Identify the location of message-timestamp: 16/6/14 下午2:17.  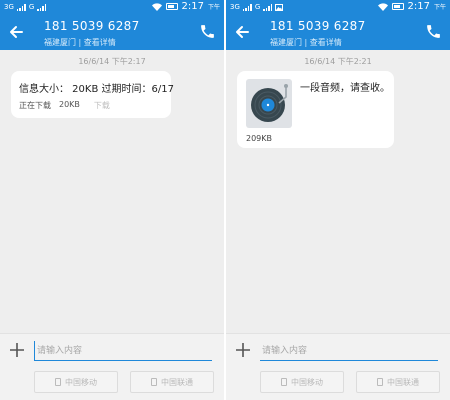
(112, 61).